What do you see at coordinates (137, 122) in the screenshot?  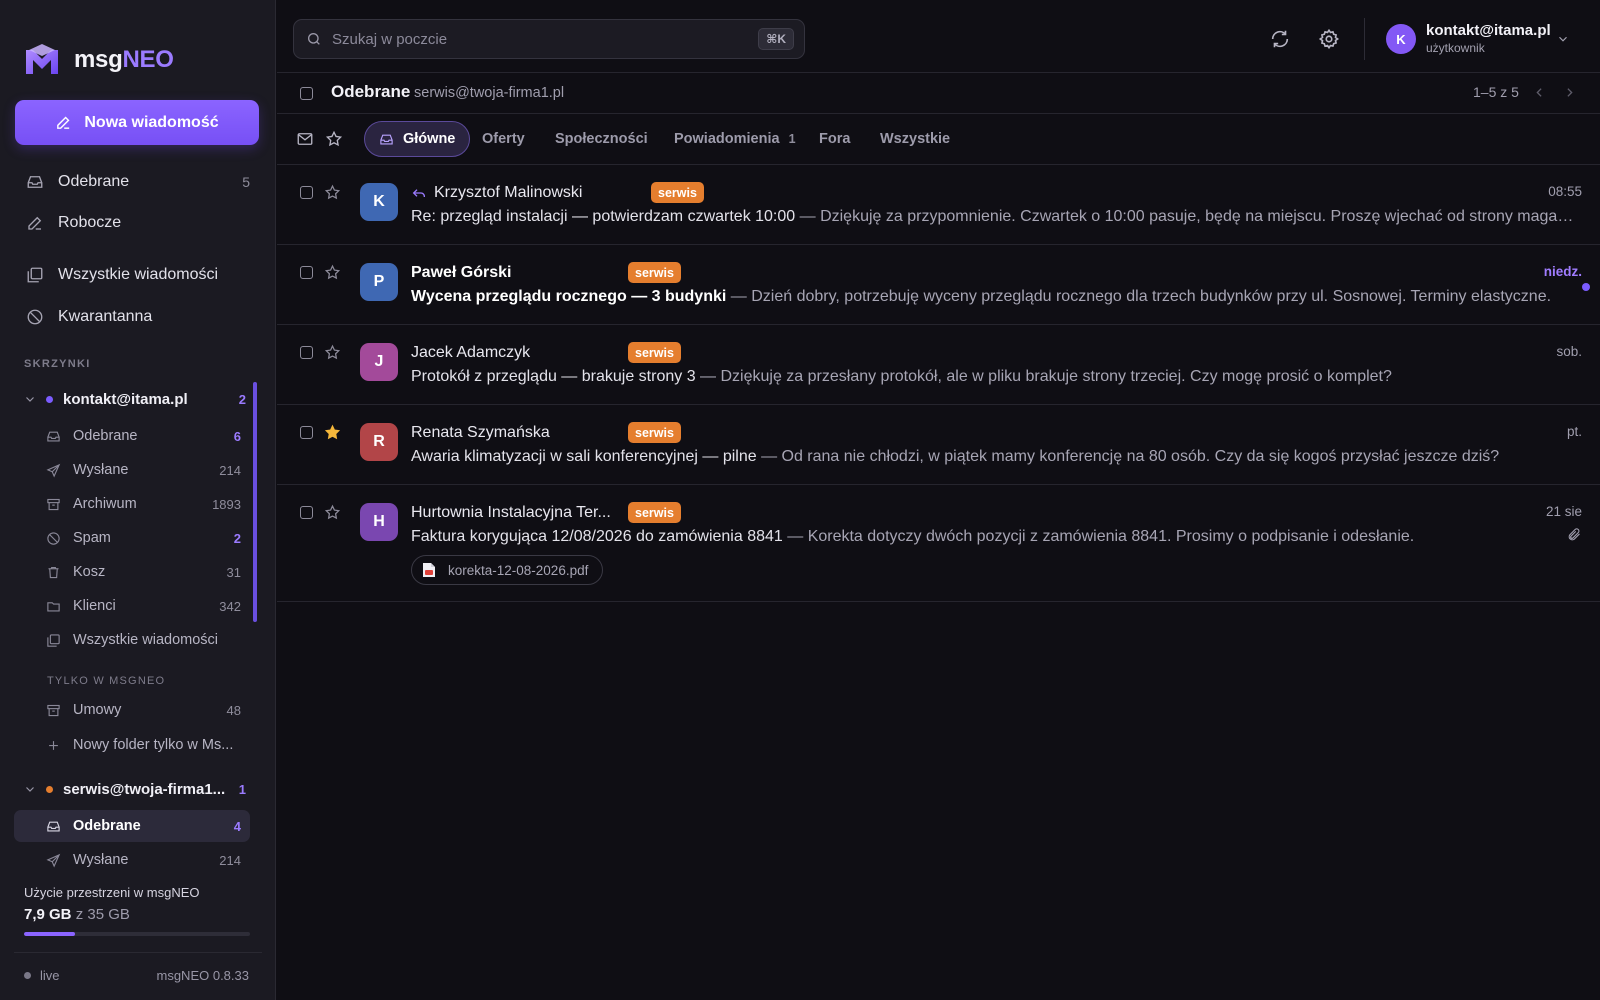 I see `compose-button: Nowa wiadomość` at bounding box center [137, 122].